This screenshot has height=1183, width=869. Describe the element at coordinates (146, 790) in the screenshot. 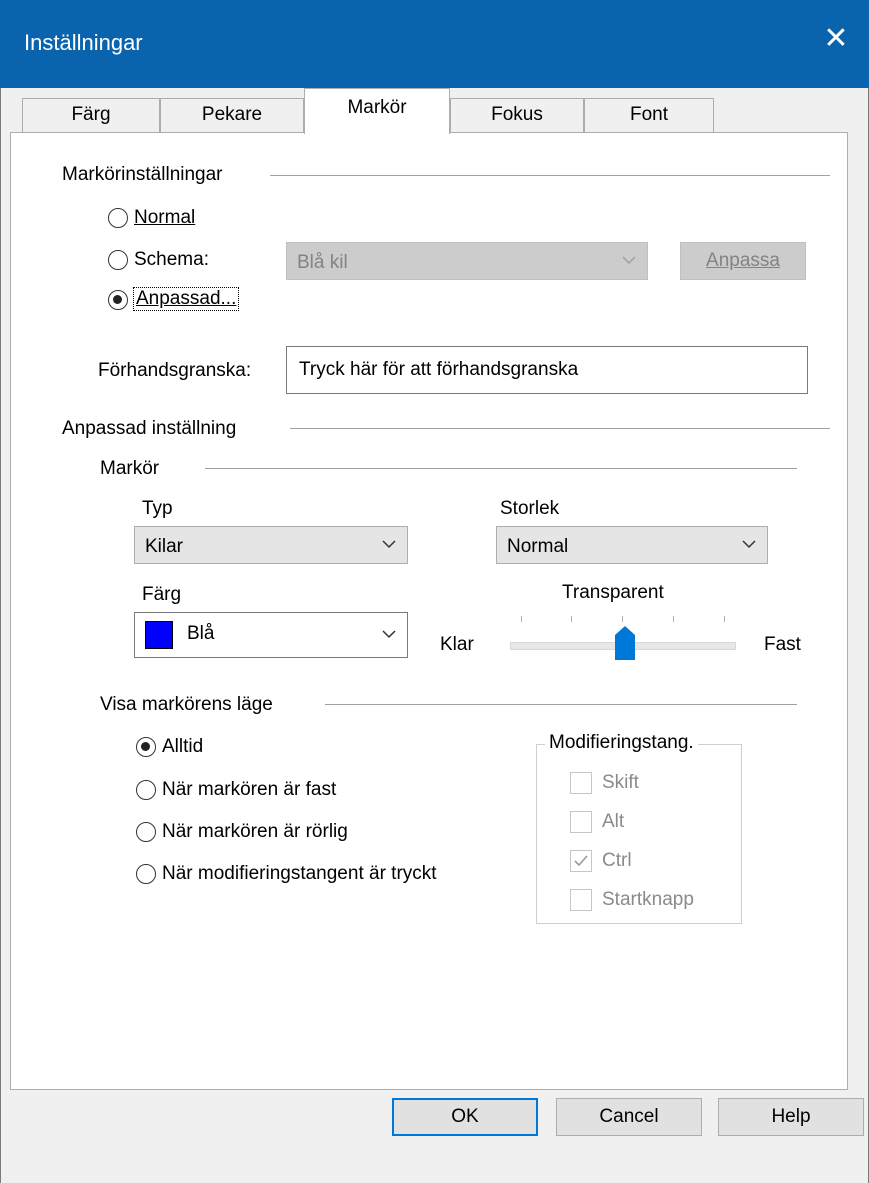

I see `radio-markor-fast` at that location.